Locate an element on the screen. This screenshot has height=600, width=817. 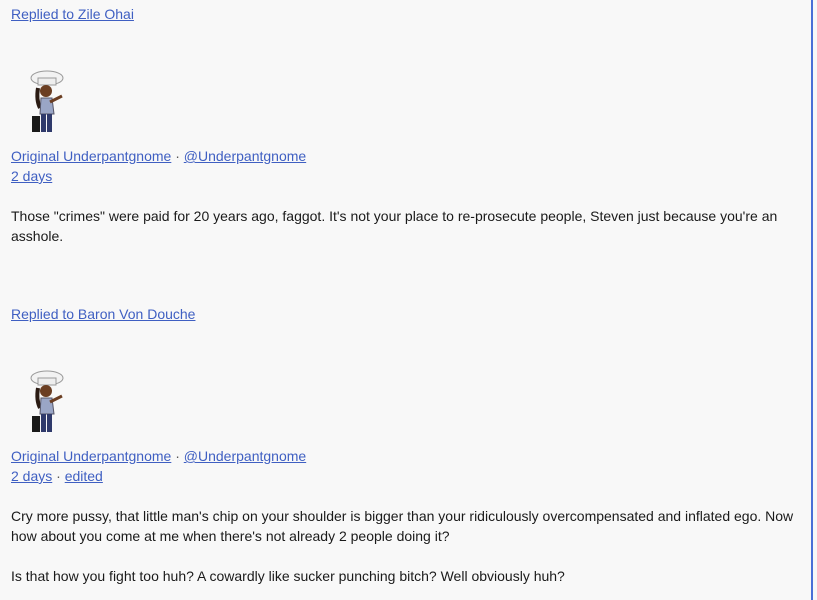
replied-to-link: Replied to Baron Von Douche is located at coordinates (103, 314).